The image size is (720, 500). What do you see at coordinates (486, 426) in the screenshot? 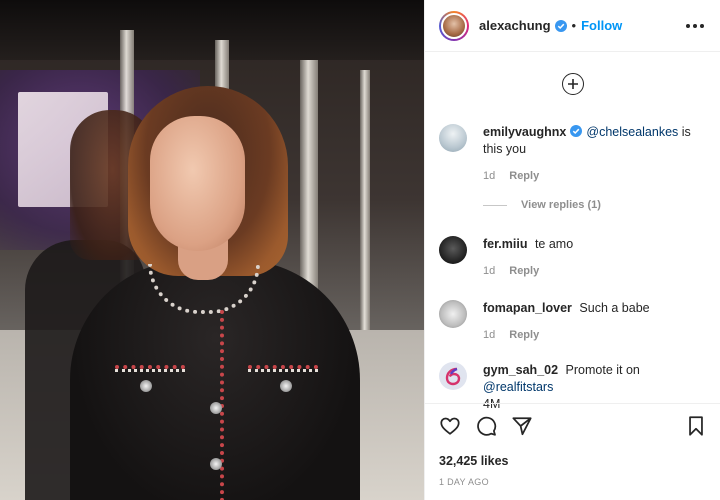
I see `comment-icon` at bounding box center [486, 426].